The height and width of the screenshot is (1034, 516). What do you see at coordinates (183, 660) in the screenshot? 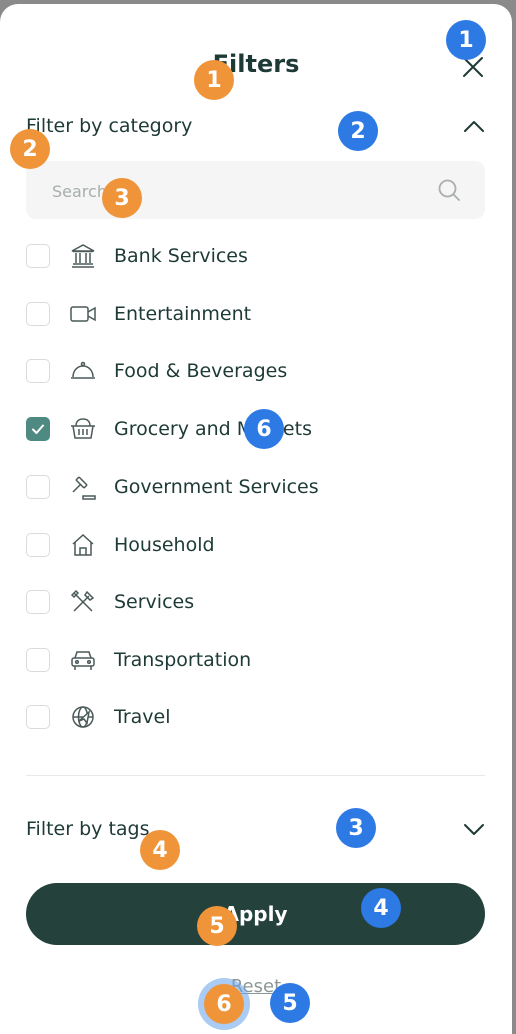
I see `category-item-label: Transportation` at bounding box center [183, 660].